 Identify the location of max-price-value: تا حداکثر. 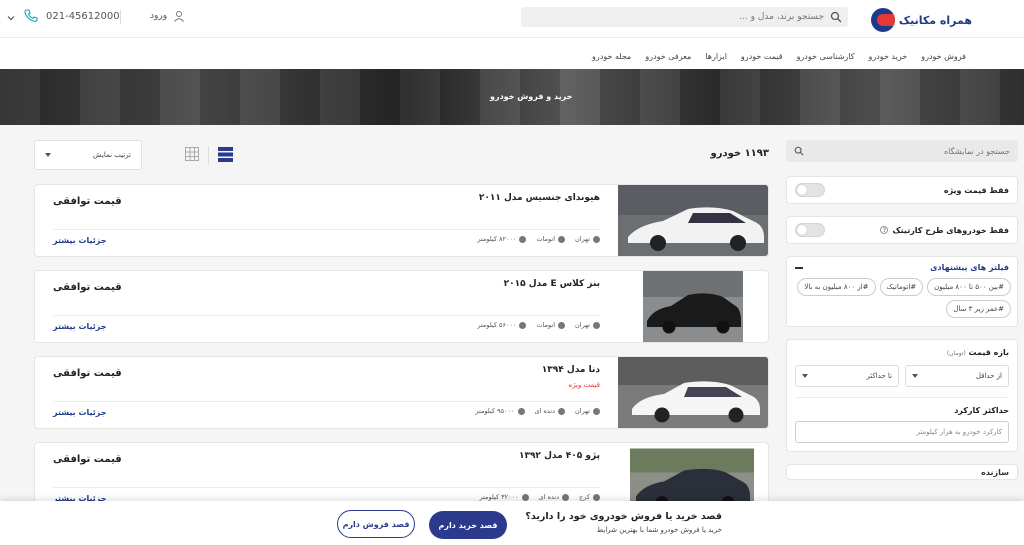
(879, 376).